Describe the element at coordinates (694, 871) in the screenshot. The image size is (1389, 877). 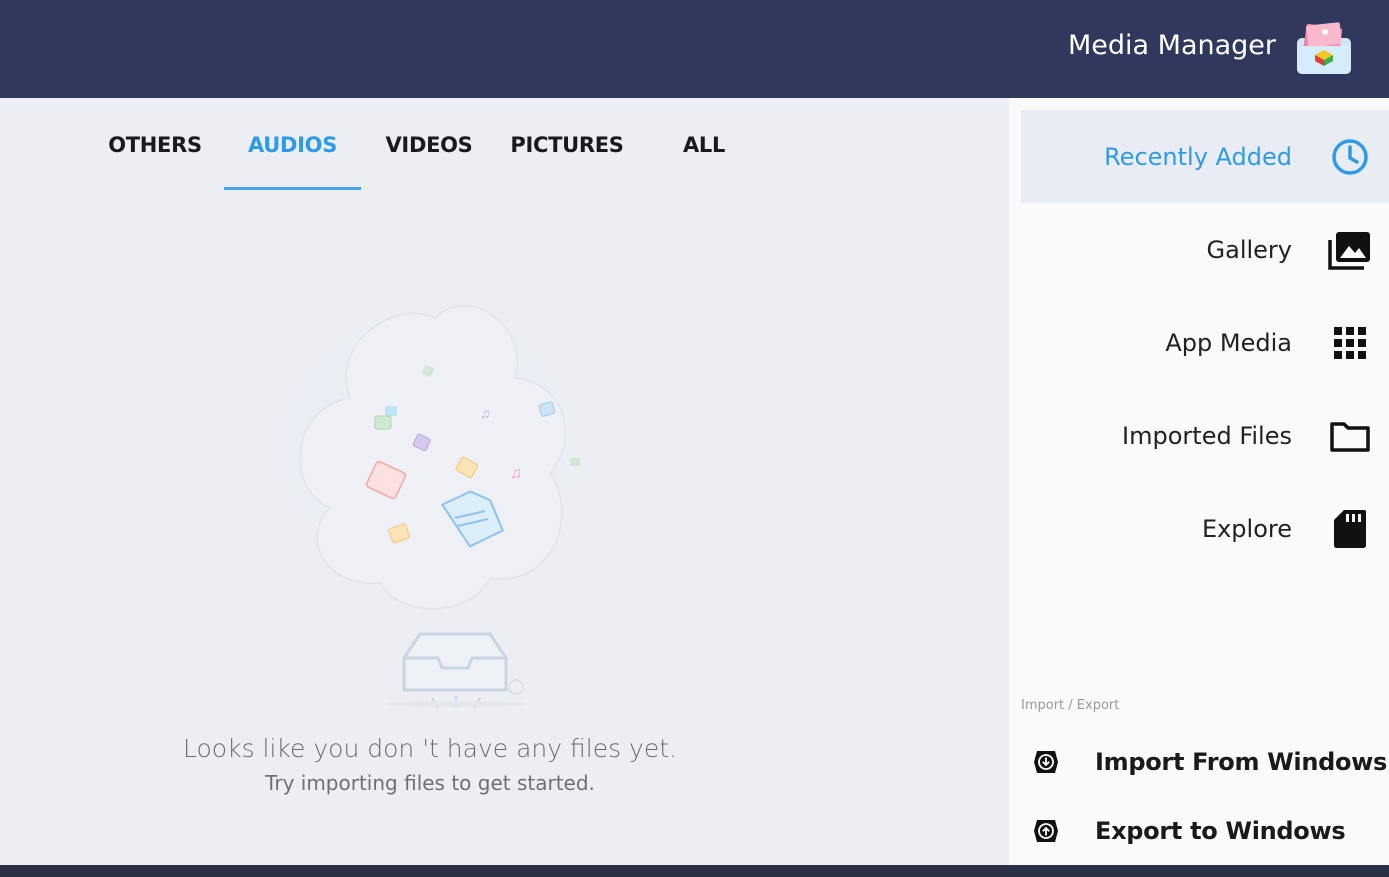
I see `bottom-bar` at that location.